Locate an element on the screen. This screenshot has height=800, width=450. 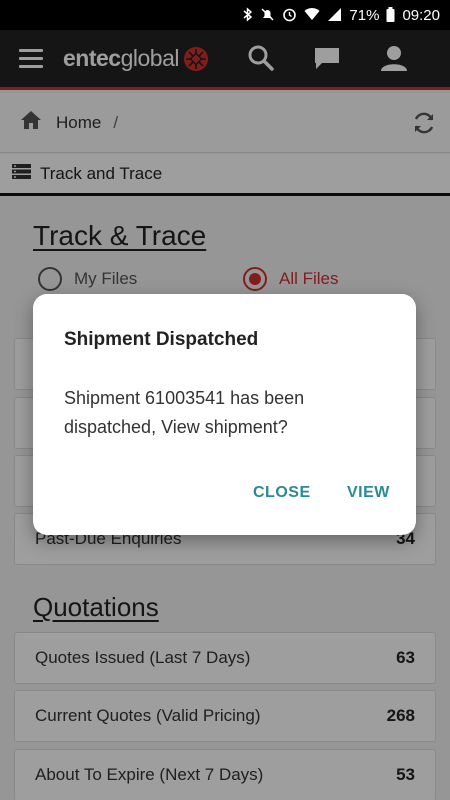
alarm-icon is located at coordinates (289, 15).